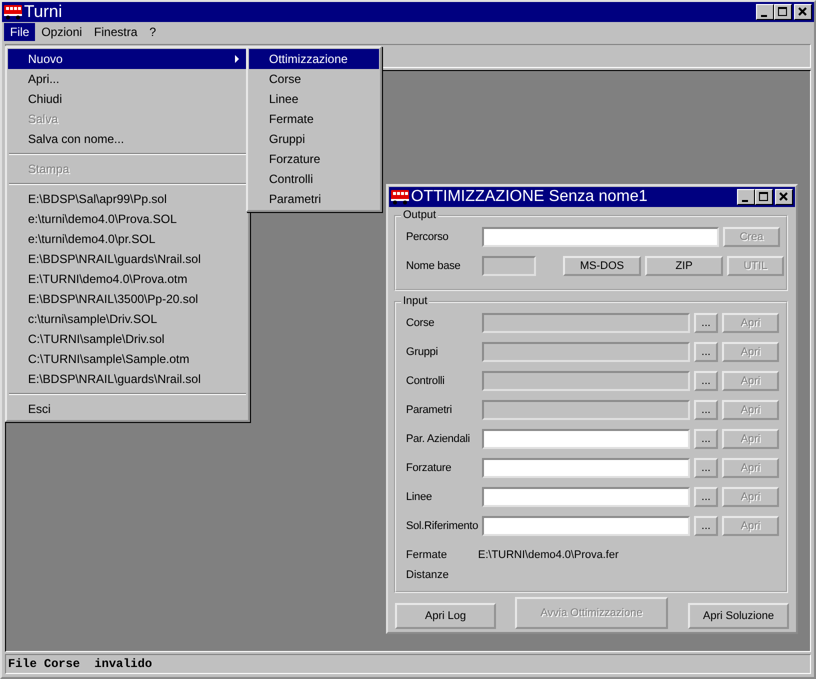 This screenshot has width=816, height=679. Describe the element at coordinates (127, 299) in the screenshot. I see `menu-item: E:\BDSP\NRAIL\3500\Pp-20.sol` at that location.